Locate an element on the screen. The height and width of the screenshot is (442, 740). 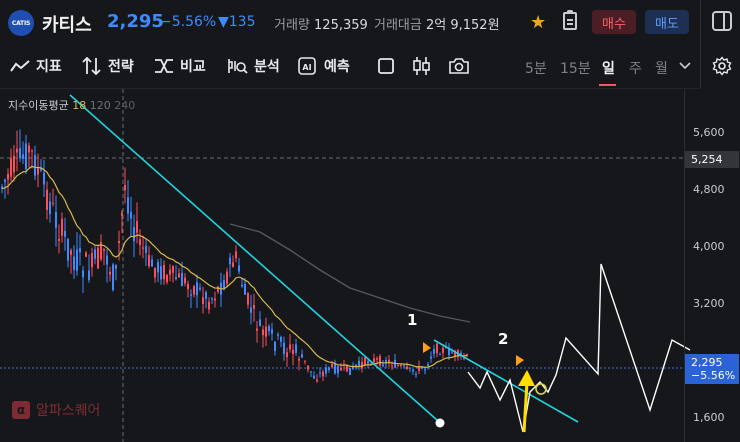
y-tick: 3,200 is located at coordinates (709, 303).